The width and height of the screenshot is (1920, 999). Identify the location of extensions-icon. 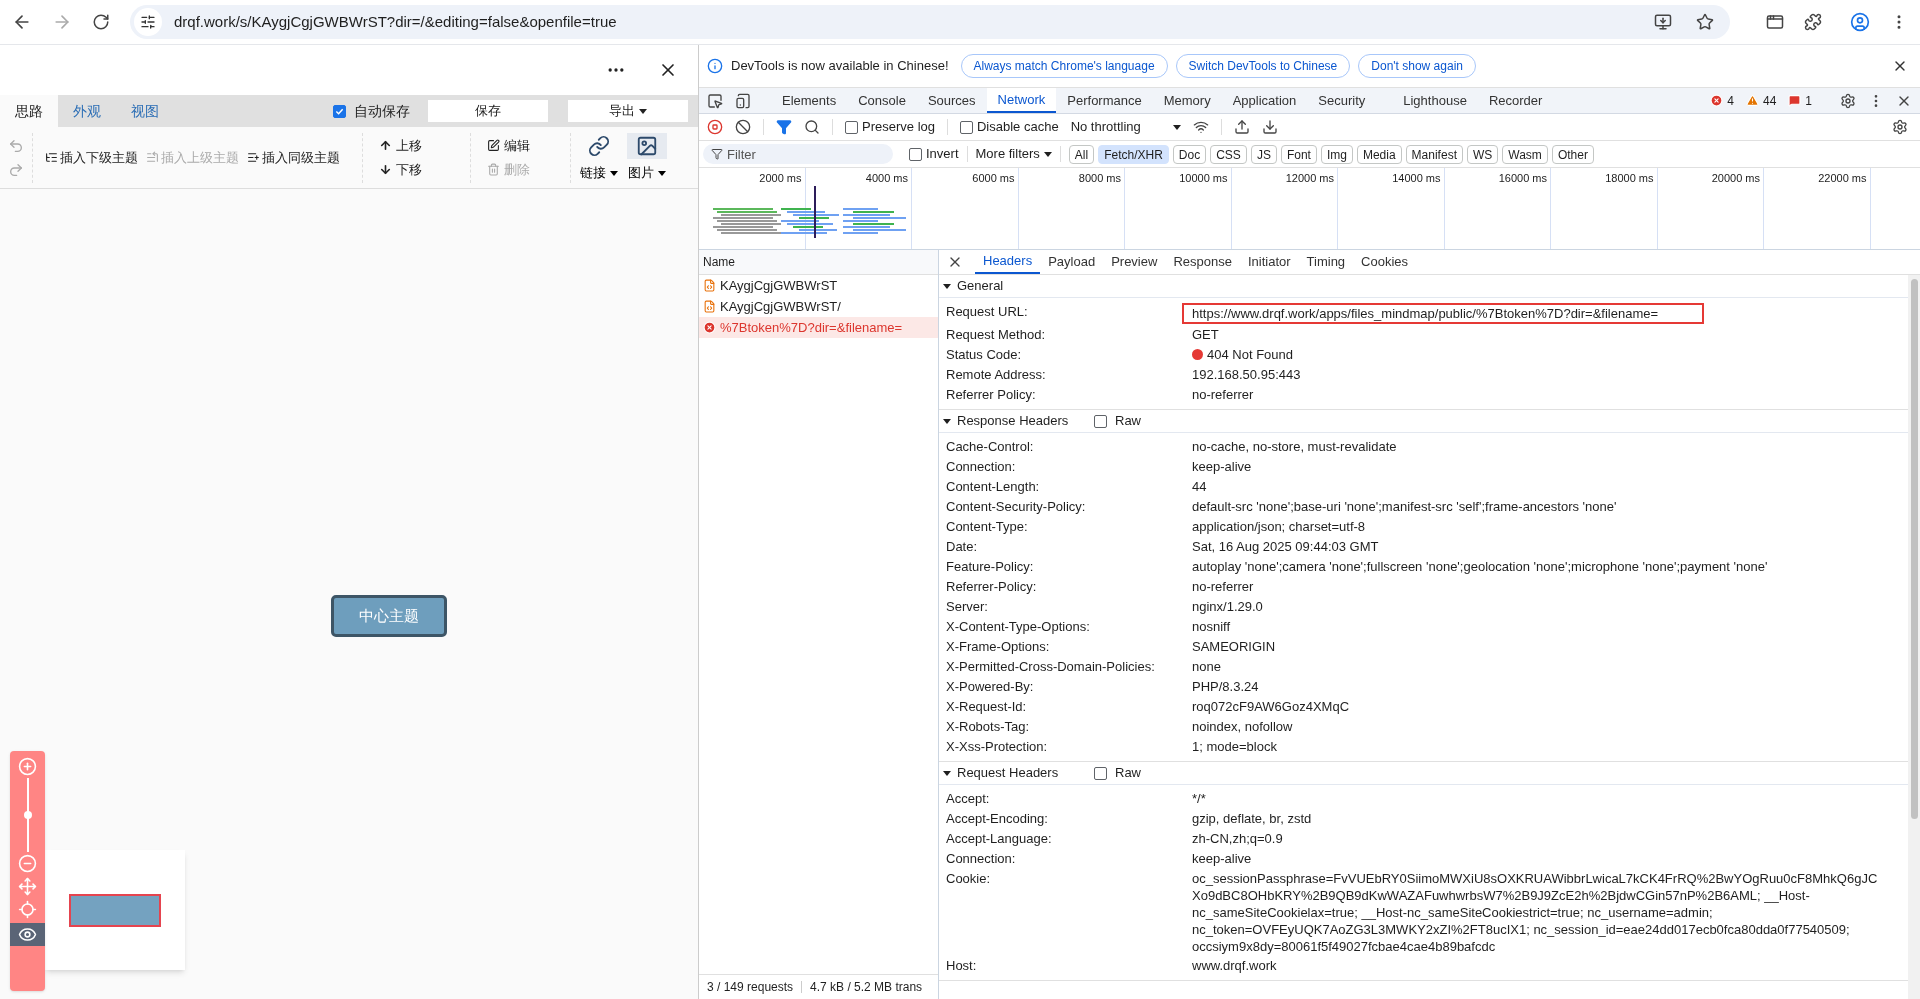
(1813, 22).